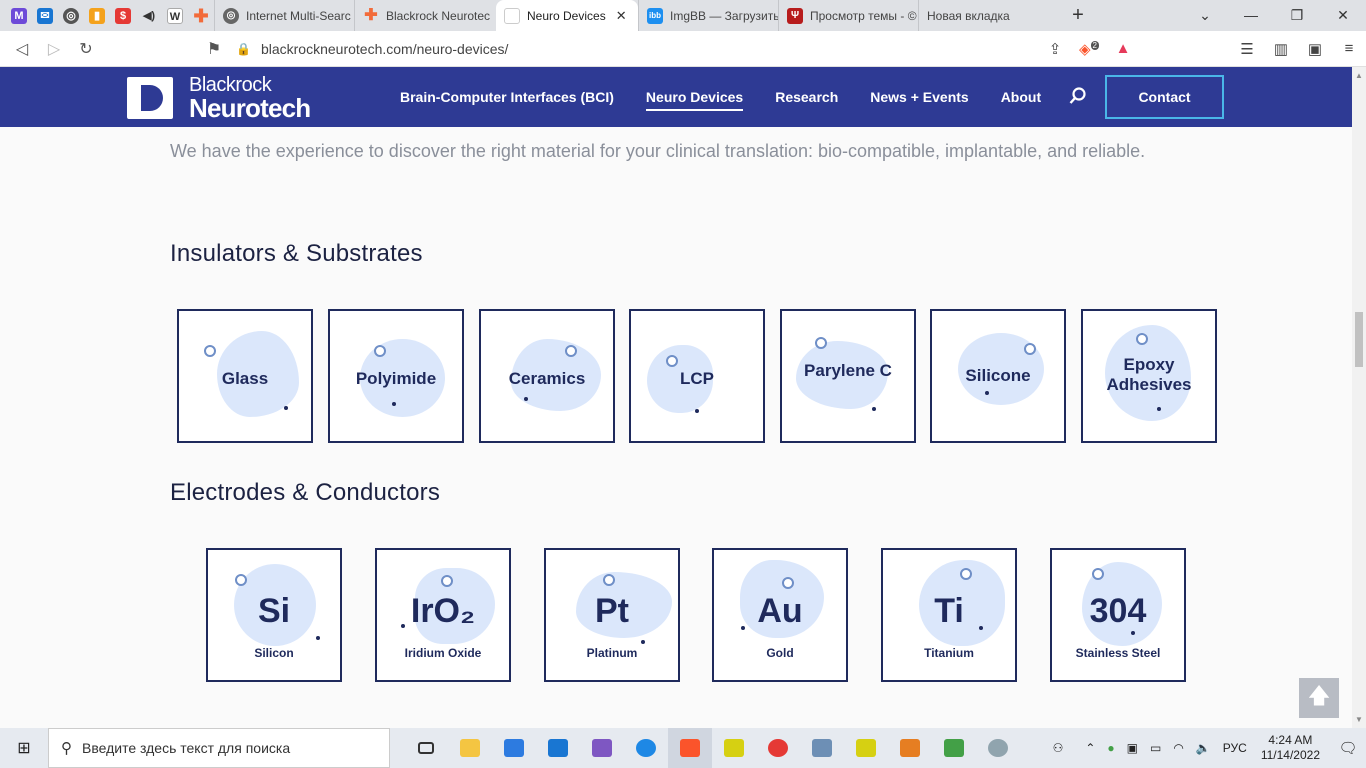 Image resolution: width=1366 pixels, height=768 pixels. I want to click on nav-item-research: Research, so click(806, 97).